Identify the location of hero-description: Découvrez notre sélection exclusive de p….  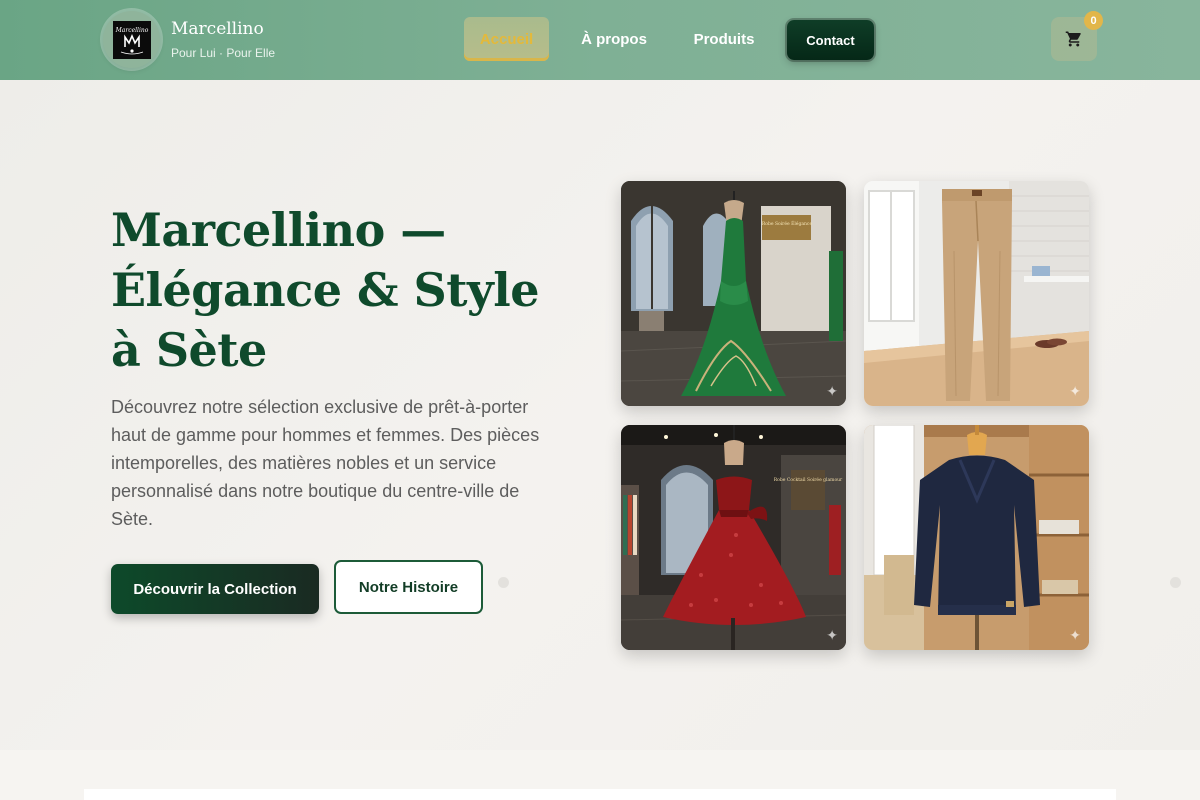
(325, 463).